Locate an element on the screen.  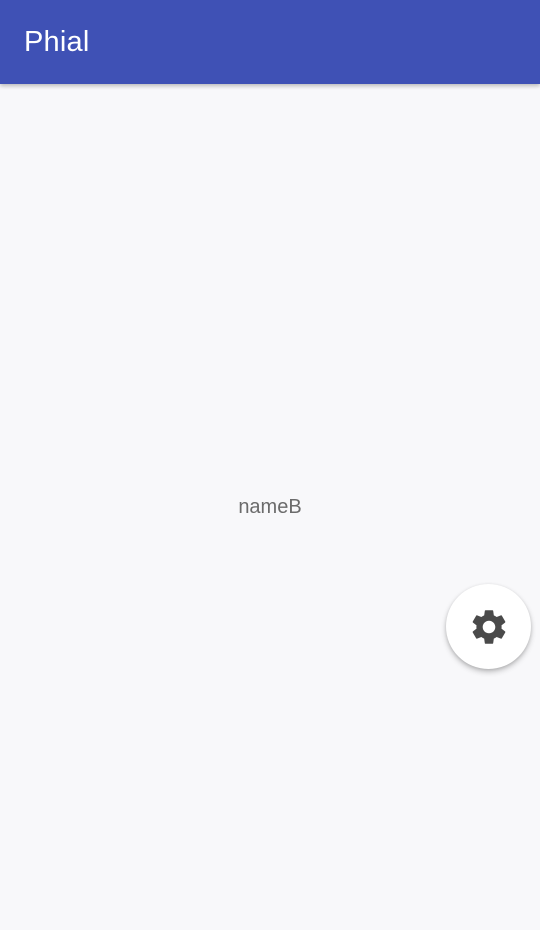
center-label: nameB is located at coordinates (270, 507).